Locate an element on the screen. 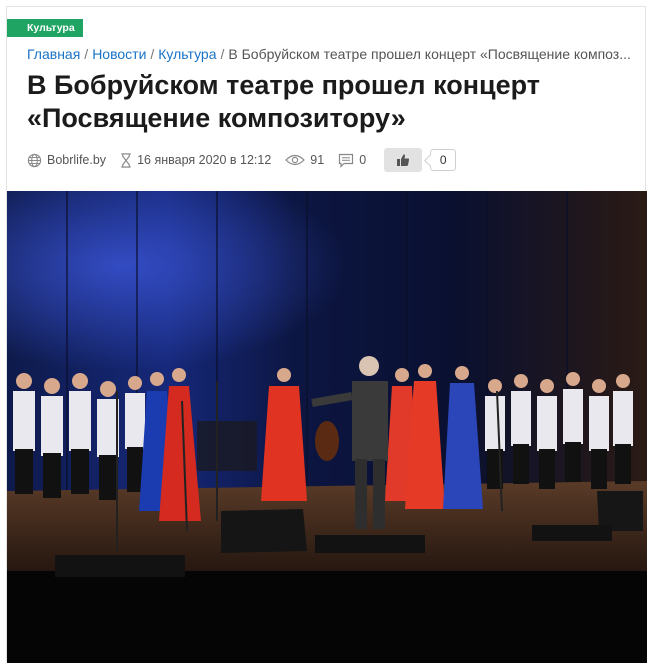 The image size is (652, 668). category-badge: Культура is located at coordinates (45, 28).